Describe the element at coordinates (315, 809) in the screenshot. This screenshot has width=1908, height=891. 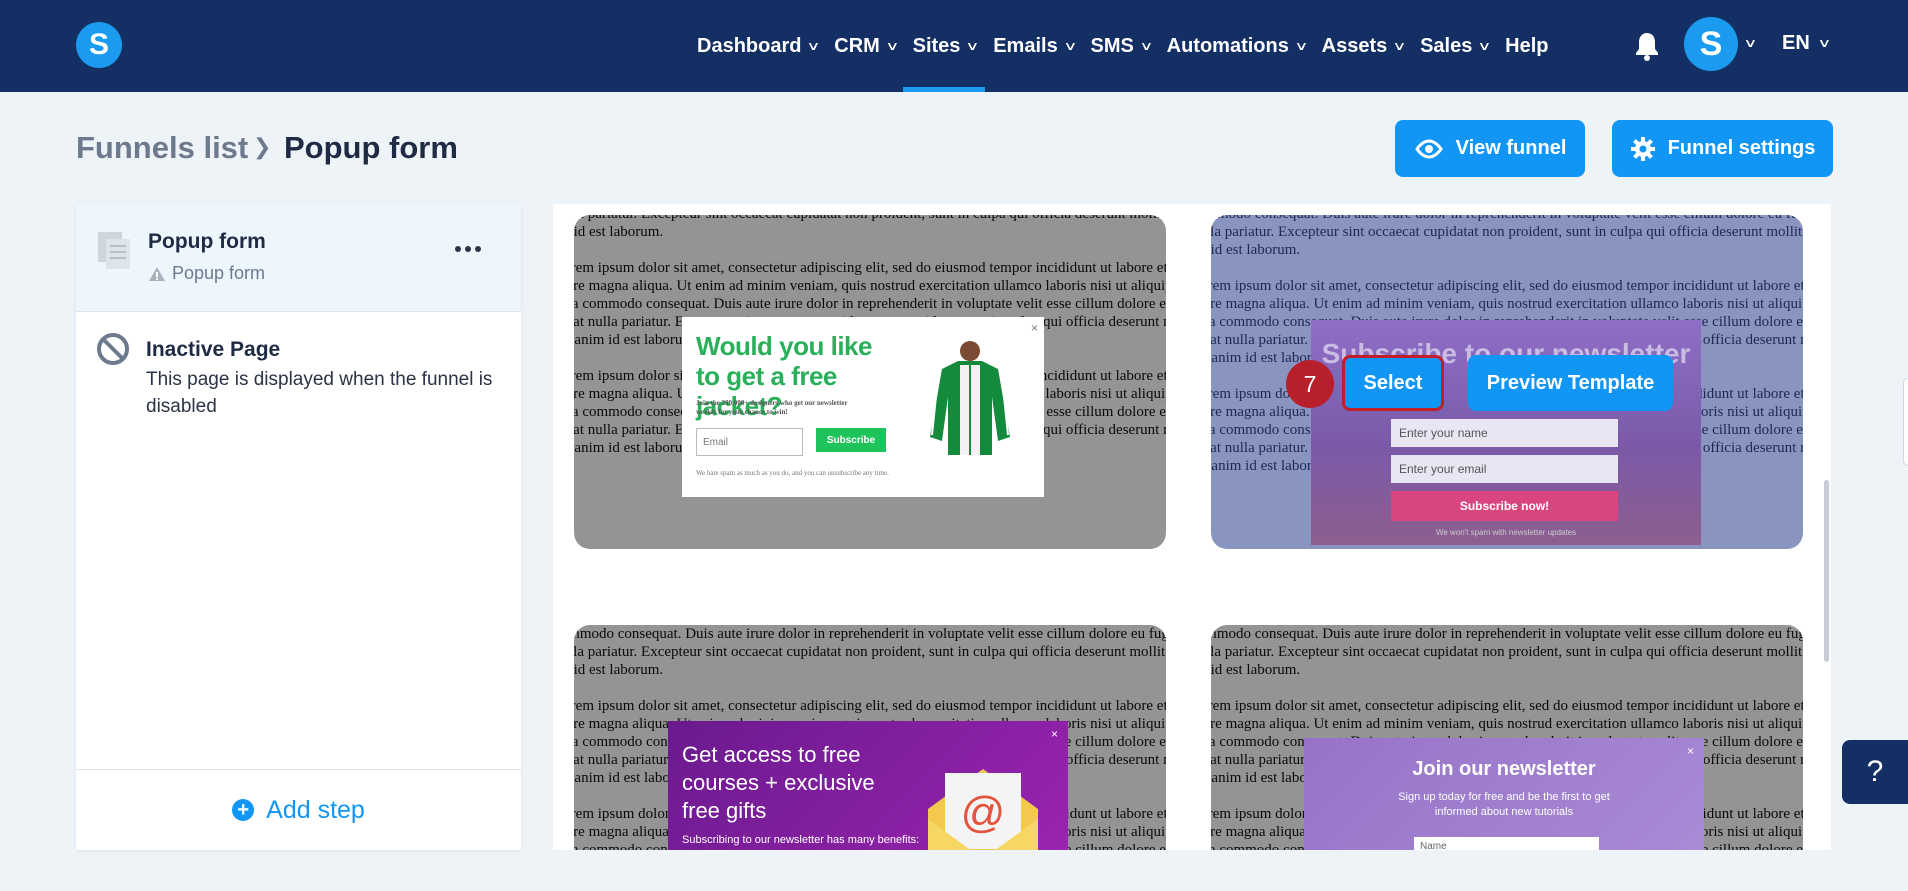
I see `add-step-label: Add step` at that location.